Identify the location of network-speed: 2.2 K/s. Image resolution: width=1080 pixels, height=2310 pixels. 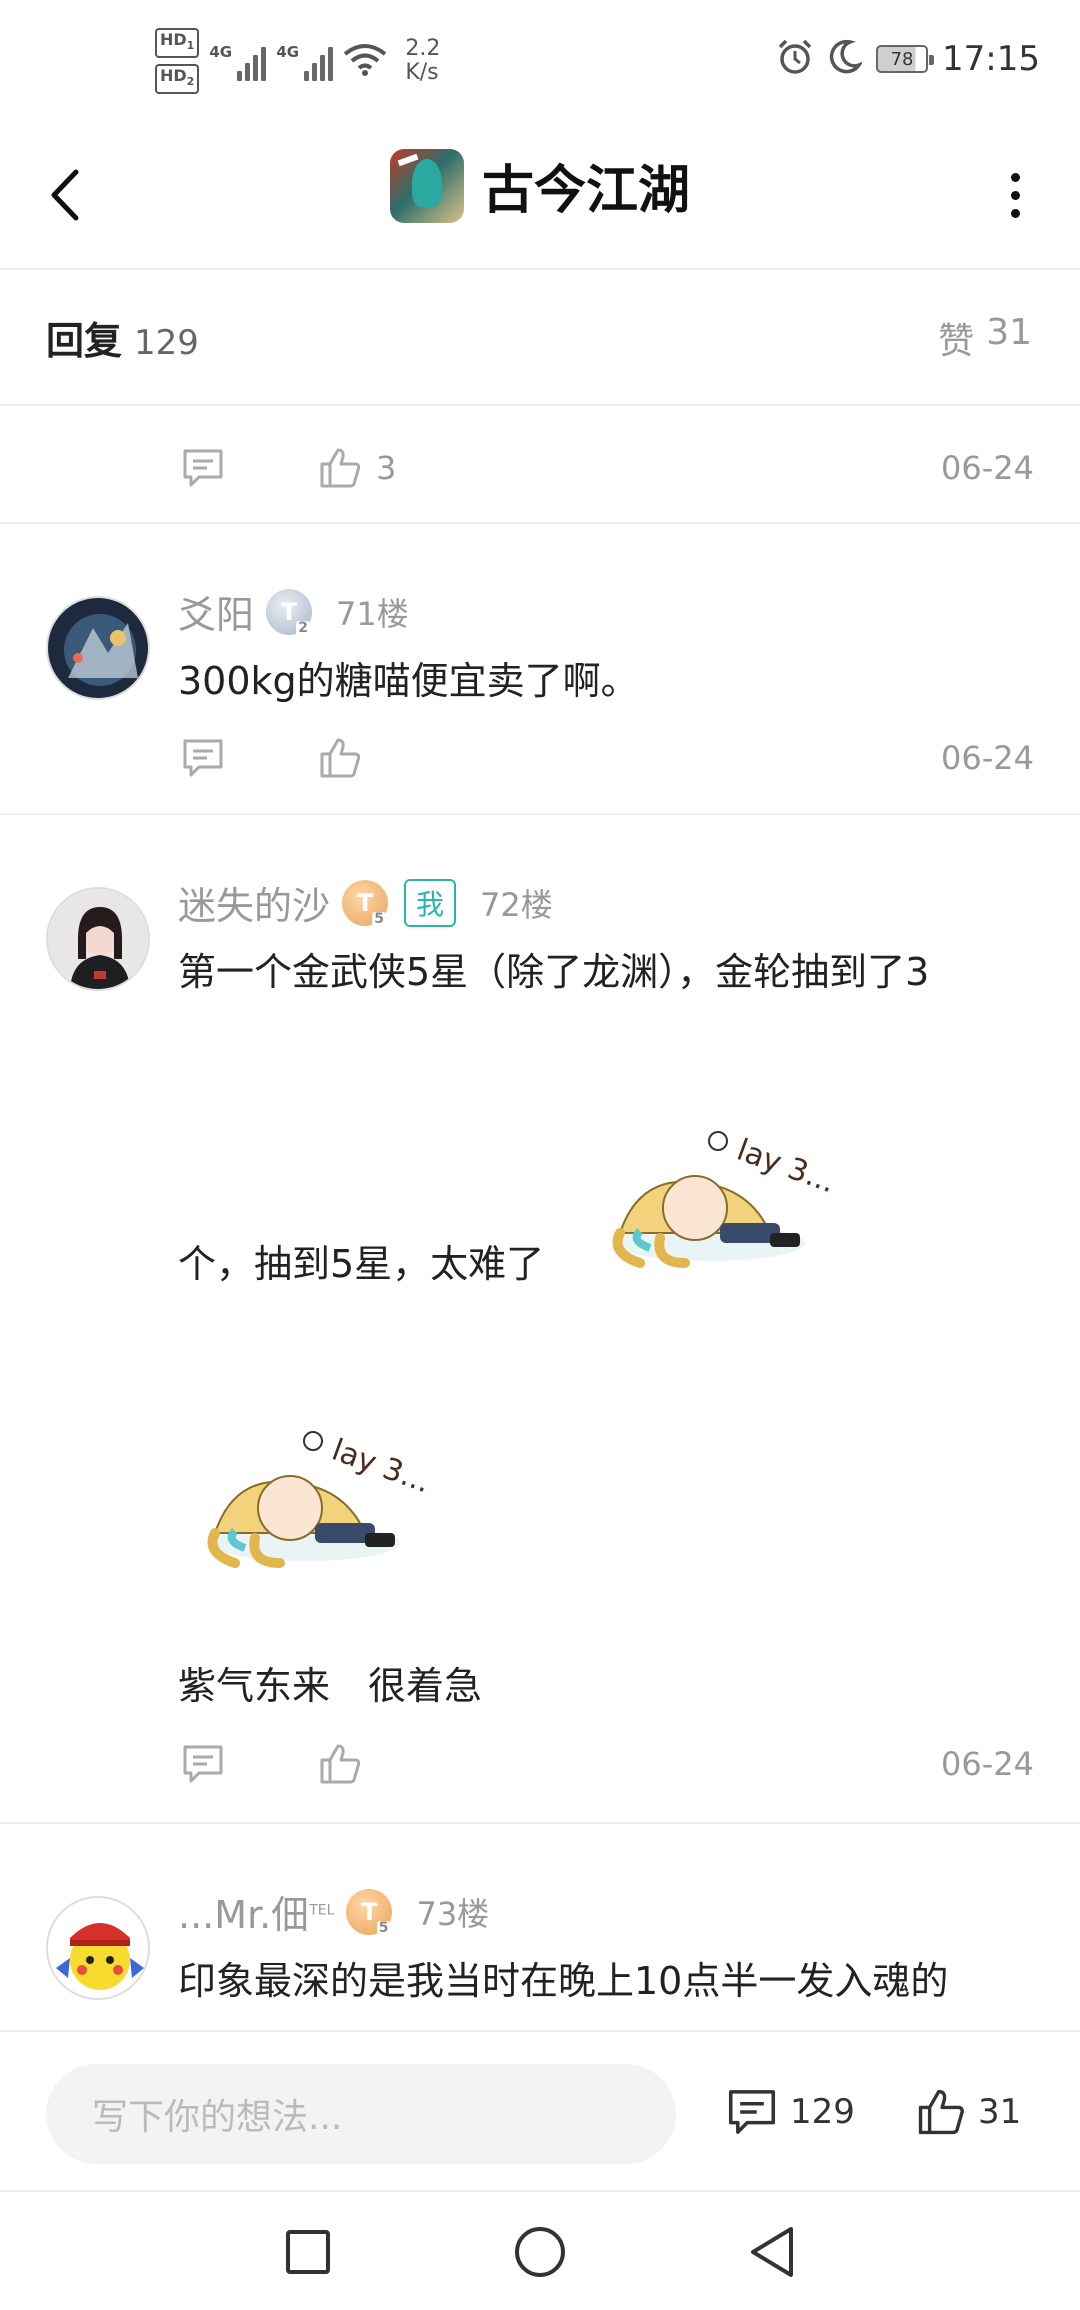
(423, 61).